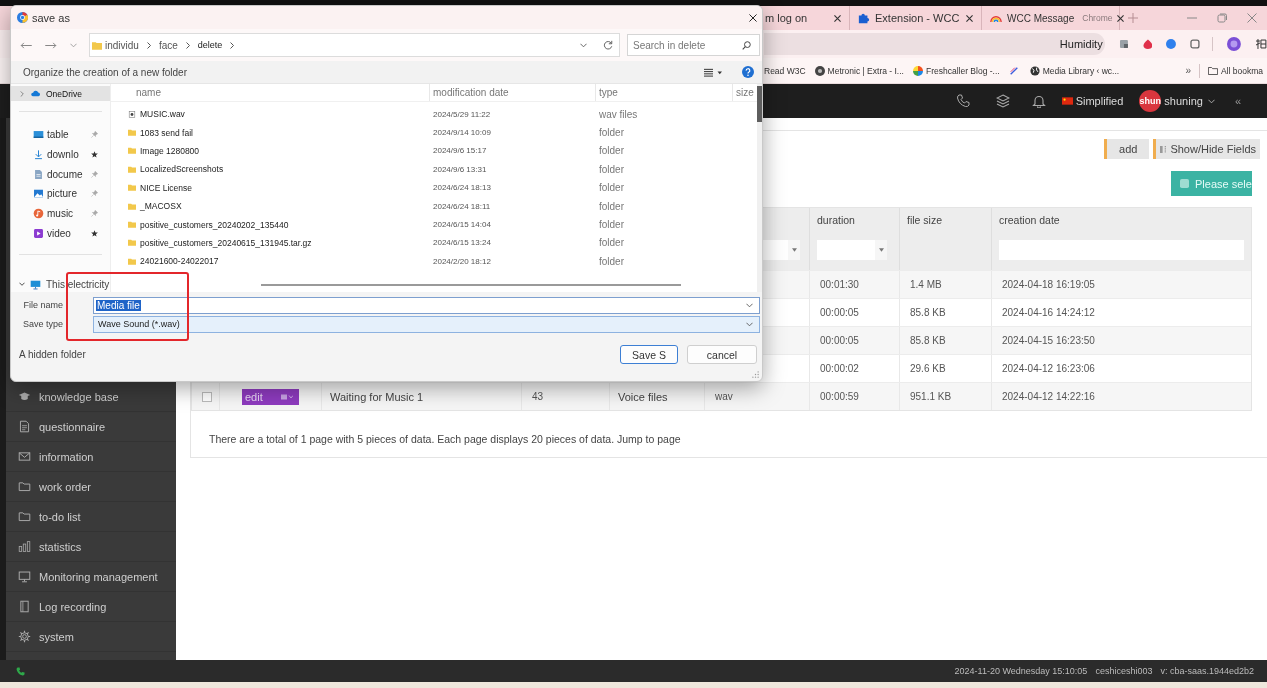  Describe the element at coordinates (24, 636) in the screenshot. I see `gear-icon` at that location.